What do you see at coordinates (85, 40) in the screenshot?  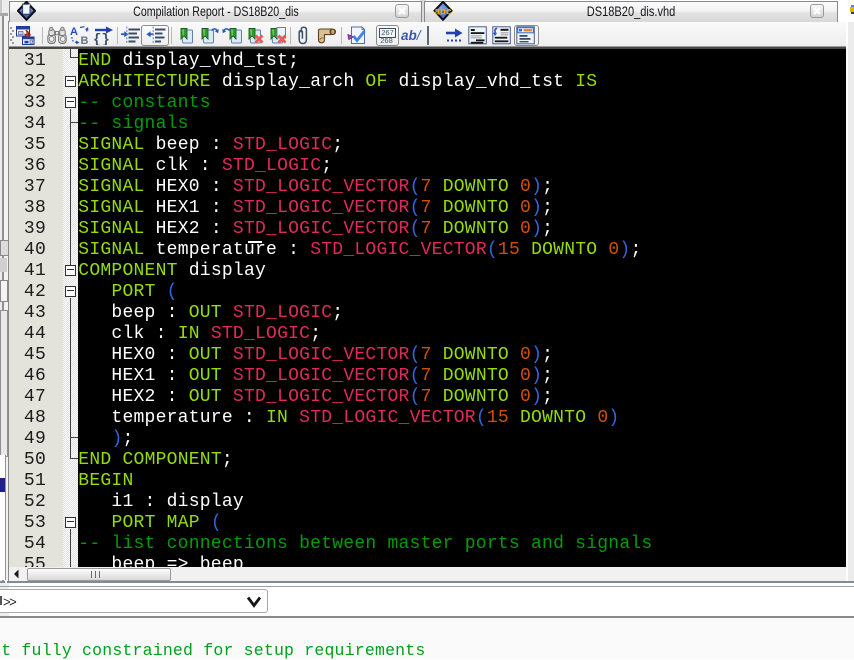 I see `svg-text: B` at bounding box center [85, 40].